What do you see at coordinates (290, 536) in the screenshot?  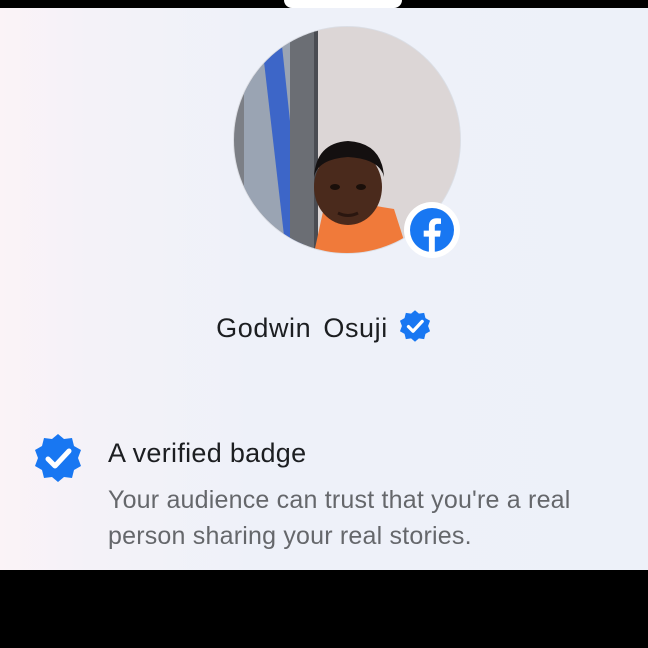 I see `feature-description-line: person sharing your real stories.` at bounding box center [290, 536].